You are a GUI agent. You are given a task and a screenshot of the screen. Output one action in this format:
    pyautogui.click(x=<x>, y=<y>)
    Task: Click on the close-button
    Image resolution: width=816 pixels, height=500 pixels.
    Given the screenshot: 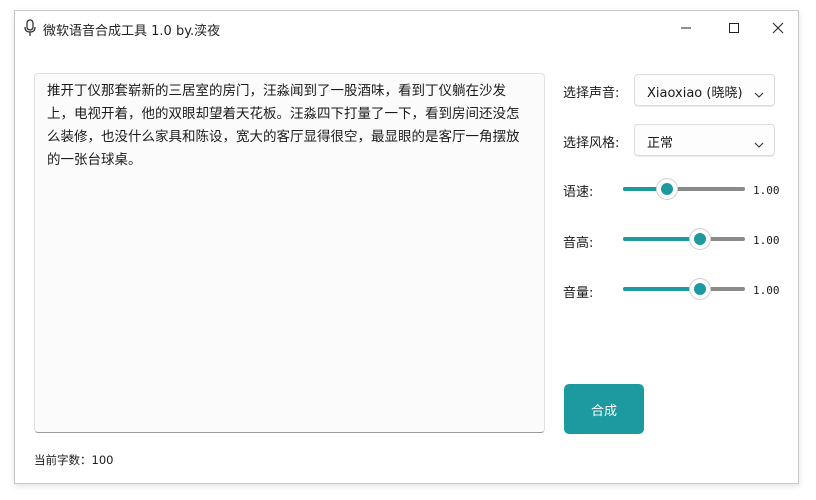 What is the action you would take?
    pyautogui.click(x=778, y=28)
    